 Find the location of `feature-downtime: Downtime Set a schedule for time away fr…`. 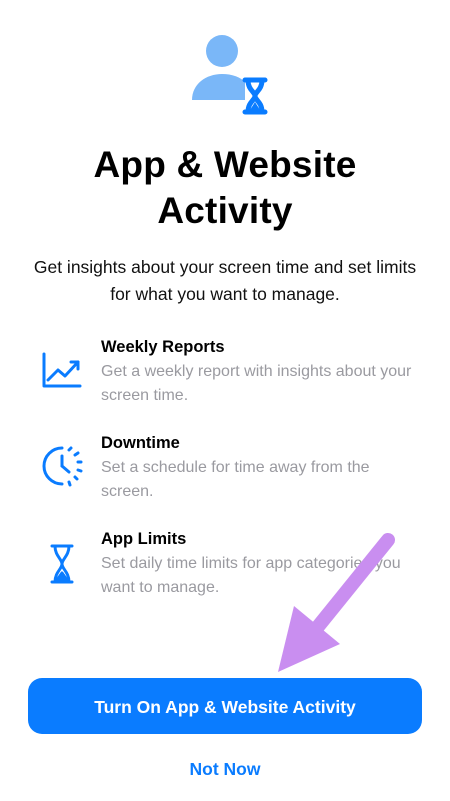

feature-downtime: Downtime Set a schedule for time away fr… is located at coordinates (225, 472).